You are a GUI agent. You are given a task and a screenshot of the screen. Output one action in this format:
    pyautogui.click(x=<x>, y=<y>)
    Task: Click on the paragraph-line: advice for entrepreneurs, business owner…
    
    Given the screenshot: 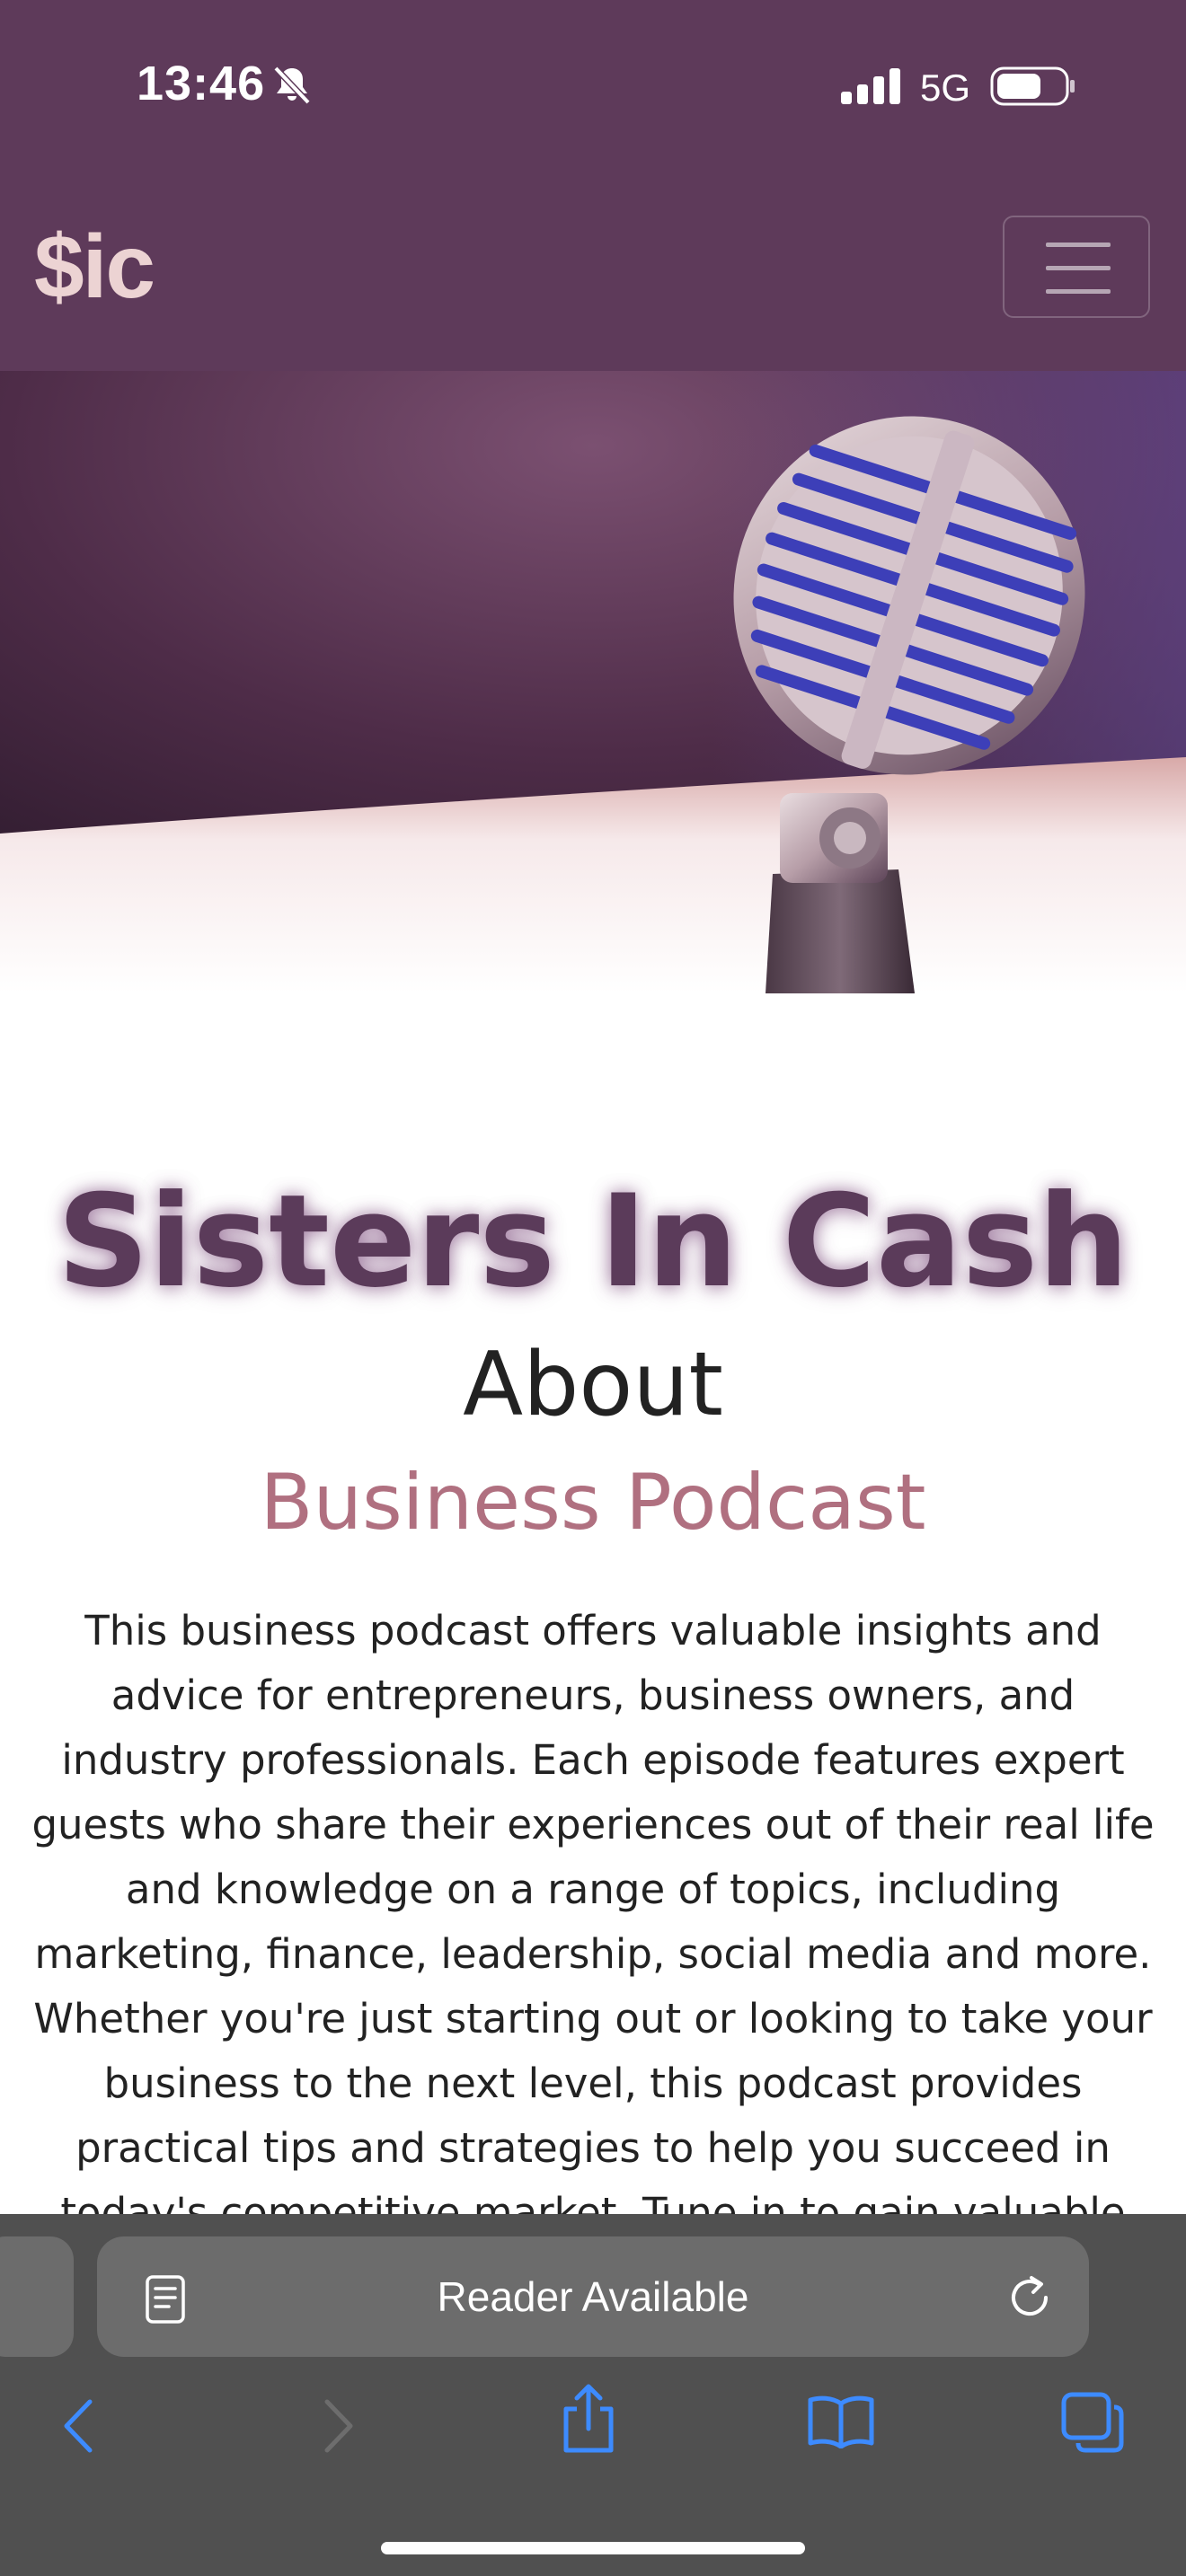 What is the action you would take?
    pyautogui.click(x=593, y=1695)
    